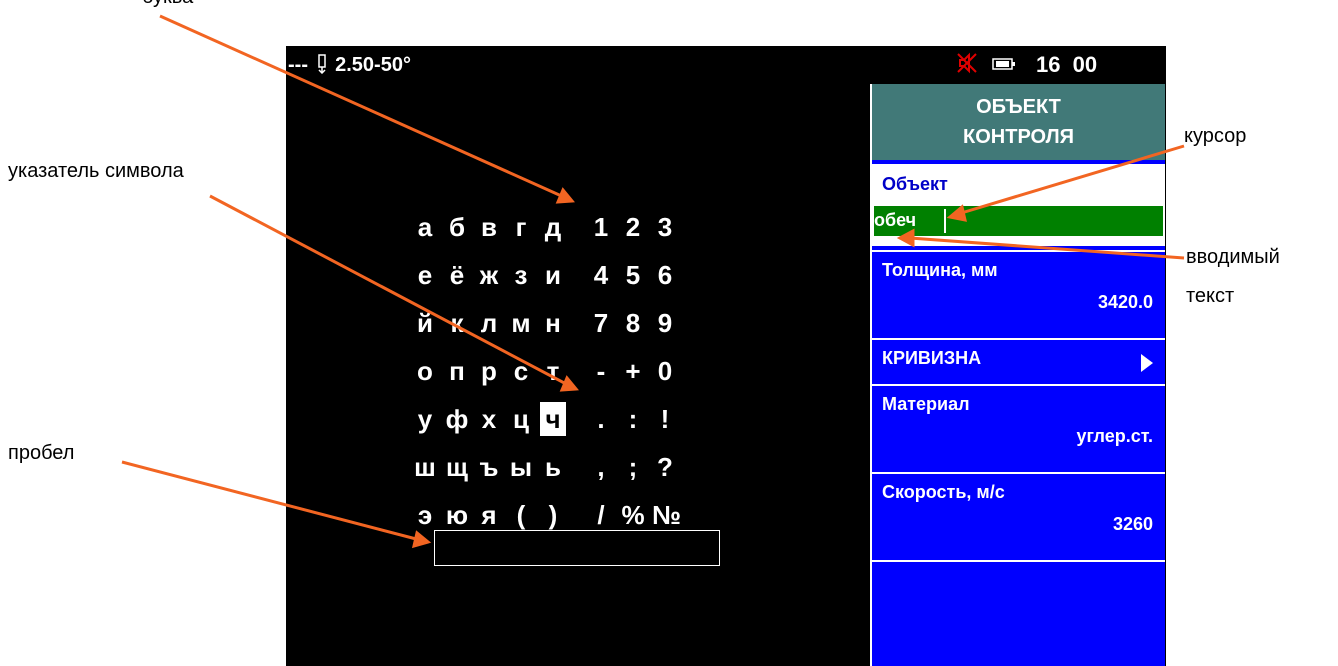 This screenshot has width=1338, height=666. Describe the element at coordinates (1067, 64) in the screenshot. I see `clock: 16 00` at that location.